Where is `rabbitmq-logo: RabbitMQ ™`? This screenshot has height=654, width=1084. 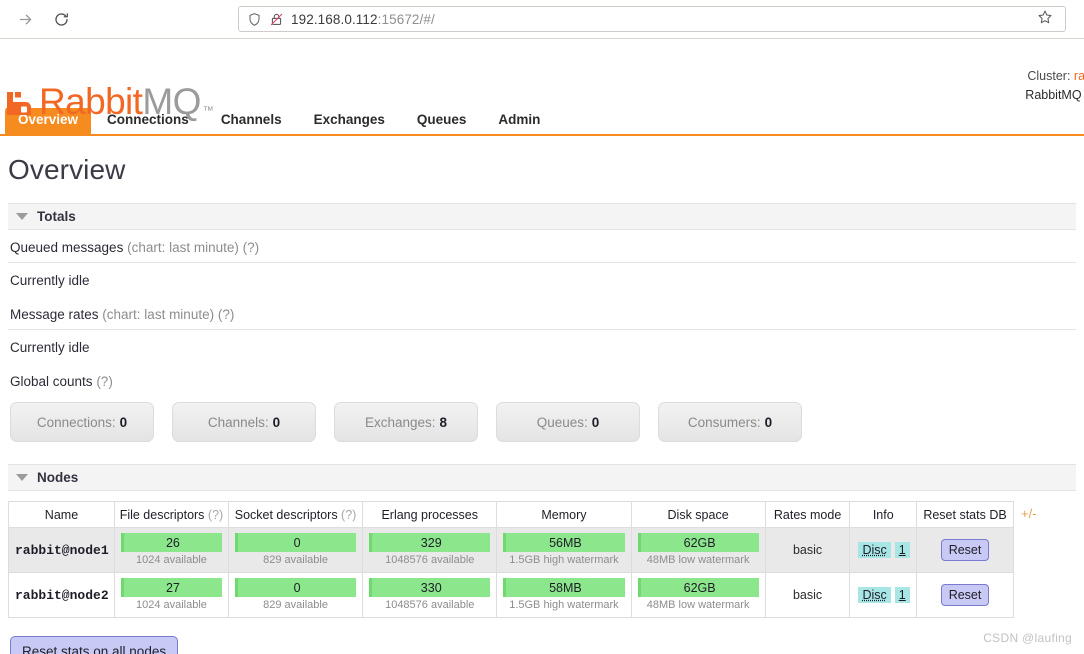 rabbitmq-logo: RabbitMQ ™ is located at coordinates (110, 101).